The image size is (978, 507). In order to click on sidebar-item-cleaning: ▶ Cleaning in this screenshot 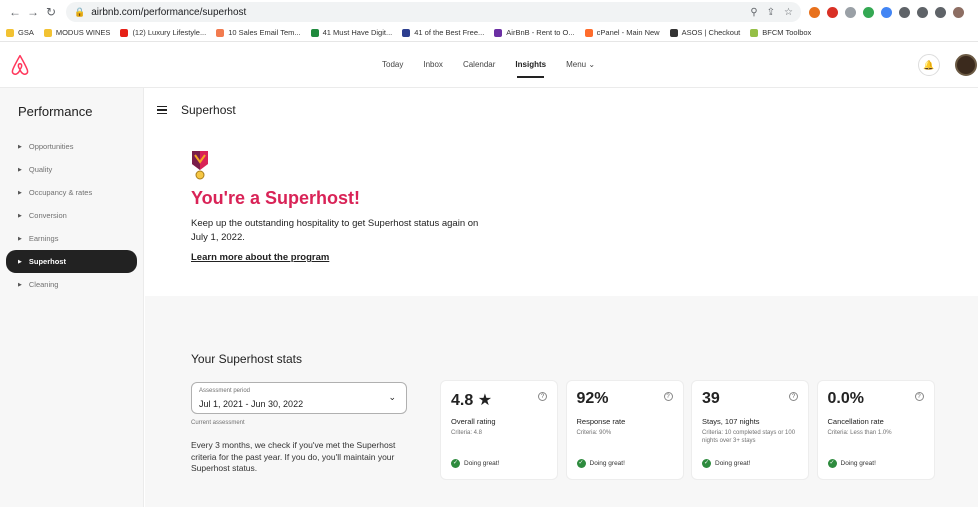, I will do `click(71, 284)`.